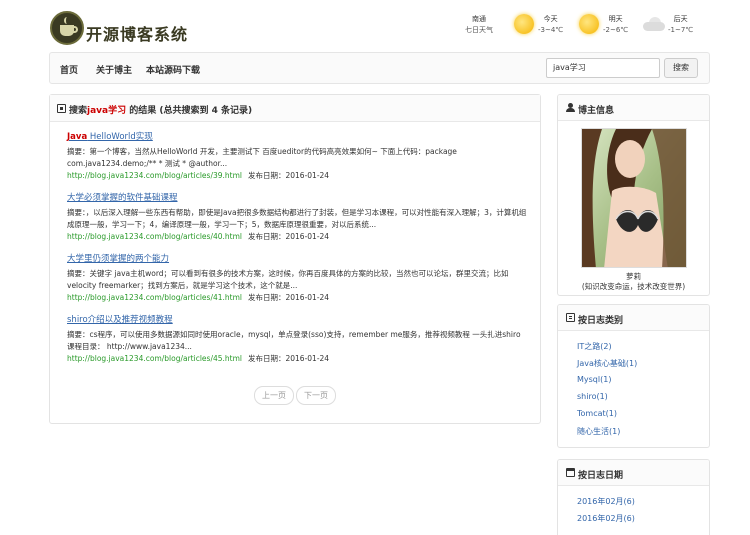  I want to click on blogger-name: 萝莉, so click(633, 276).